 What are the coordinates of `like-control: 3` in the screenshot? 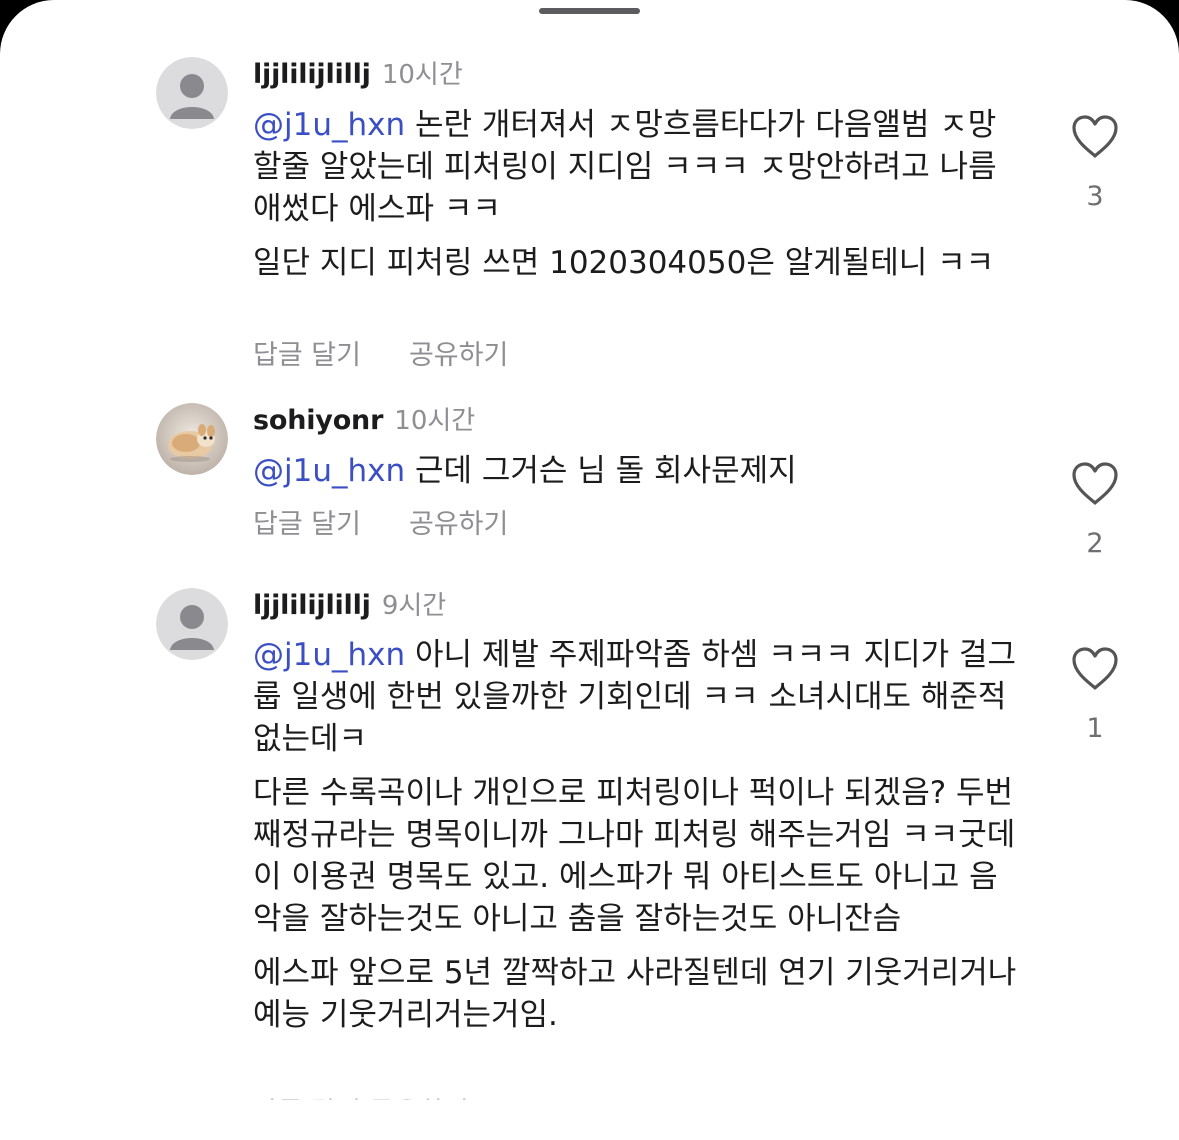 It's located at (1095, 163).